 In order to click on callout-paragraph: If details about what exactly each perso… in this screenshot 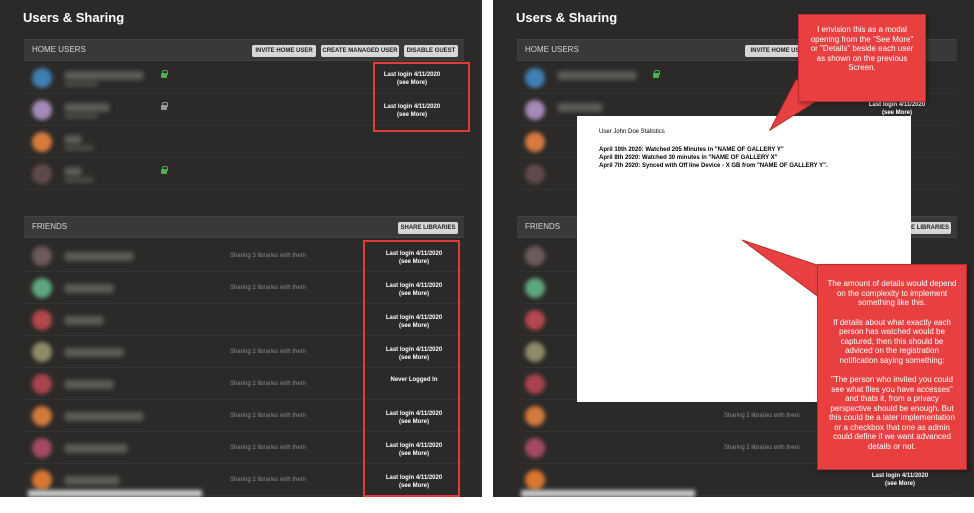, I will do `click(892, 341)`.